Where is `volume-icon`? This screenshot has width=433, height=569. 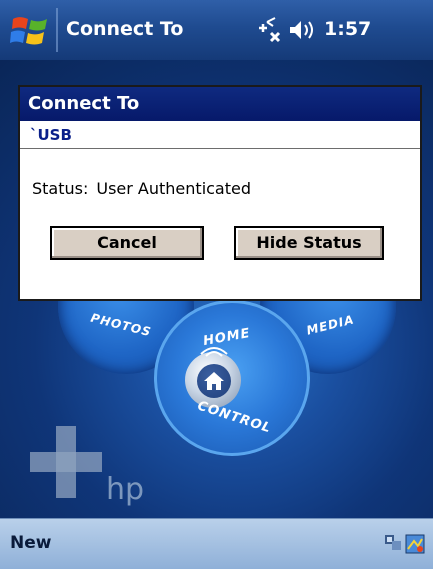
volume-icon is located at coordinates (303, 30).